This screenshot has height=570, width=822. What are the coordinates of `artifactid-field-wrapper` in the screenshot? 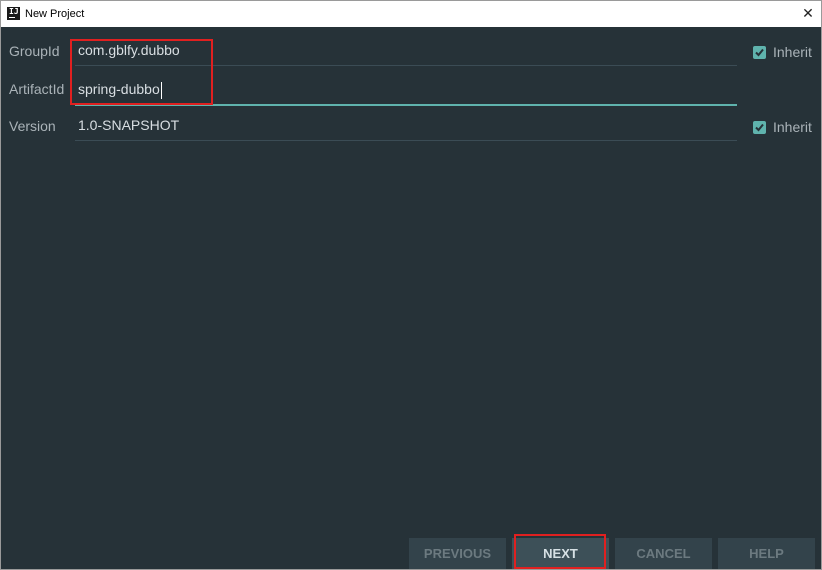 It's located at (406, 89).